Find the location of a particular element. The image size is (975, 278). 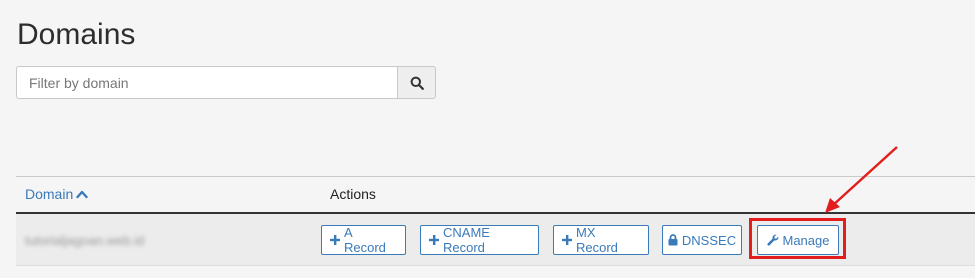

page-title: Domains is located at coordinates (76, 34).